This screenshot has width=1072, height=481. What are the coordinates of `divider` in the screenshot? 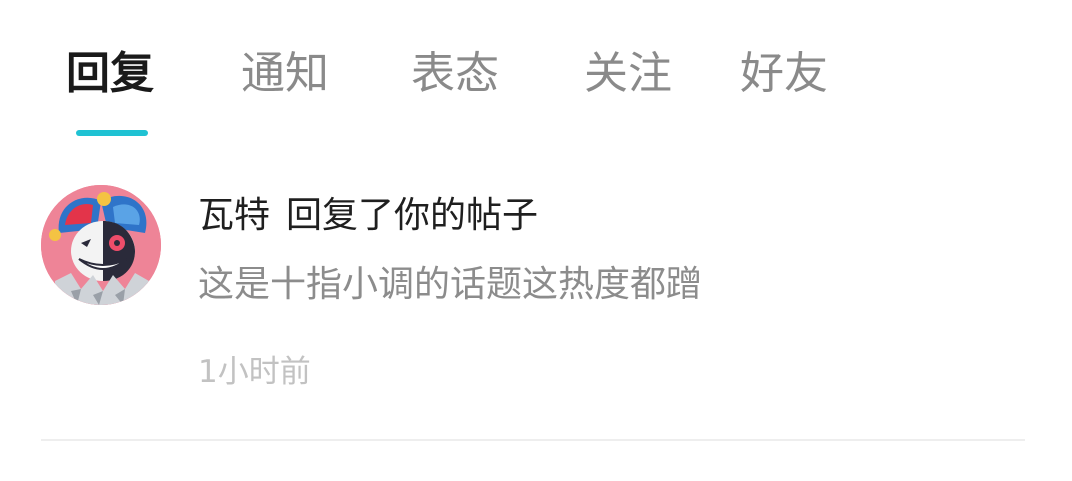 It's located at (533, 440).